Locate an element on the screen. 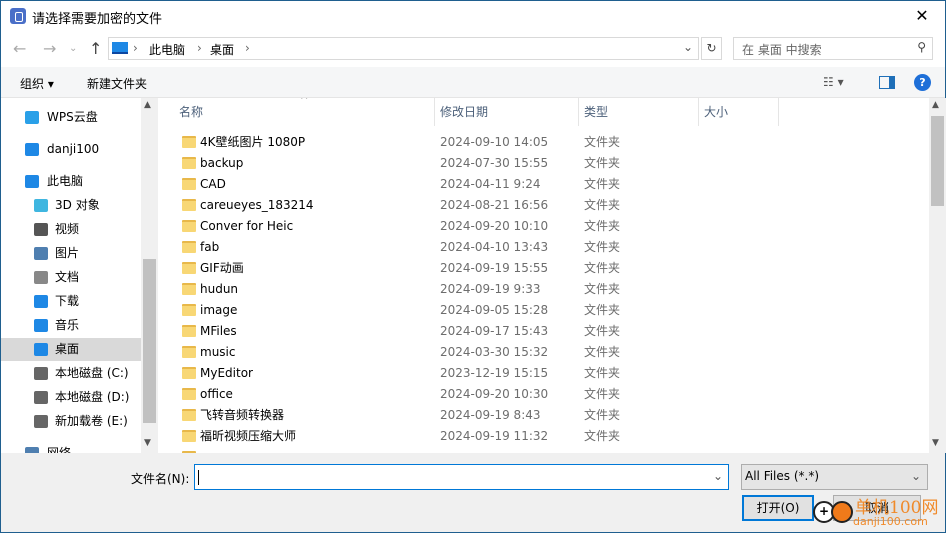 The width and height of the screenshot is (946, 533). search-placeholder: 在 桌面 中搜索 is located at coordinates (782, 50).